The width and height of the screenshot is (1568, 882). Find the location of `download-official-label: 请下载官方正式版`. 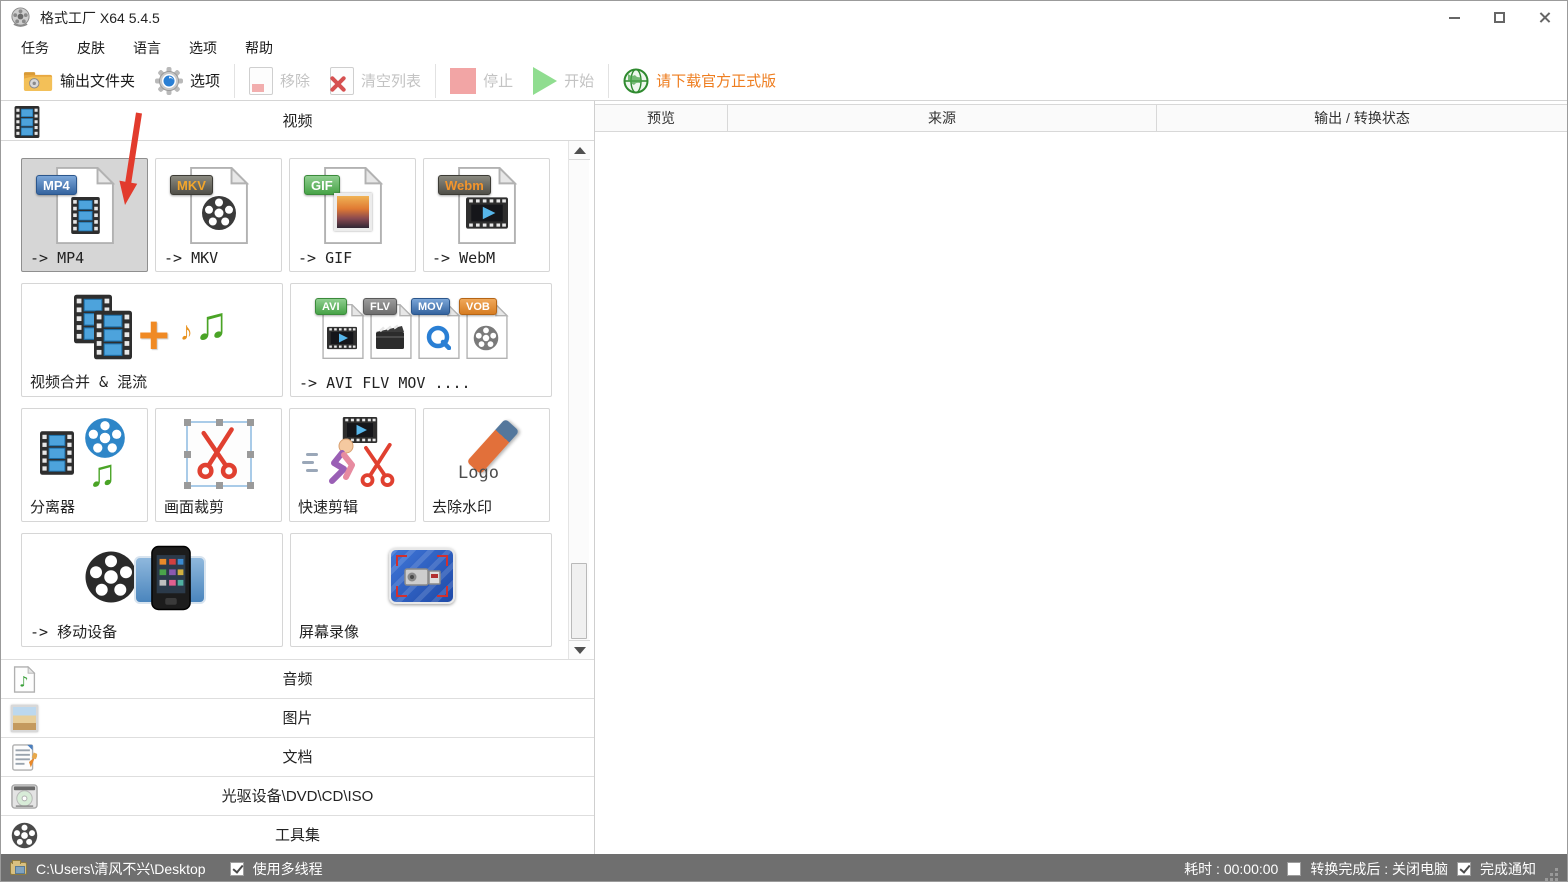

download-official-label: 请下载官方正式版 is located at coordinates (716, 81).